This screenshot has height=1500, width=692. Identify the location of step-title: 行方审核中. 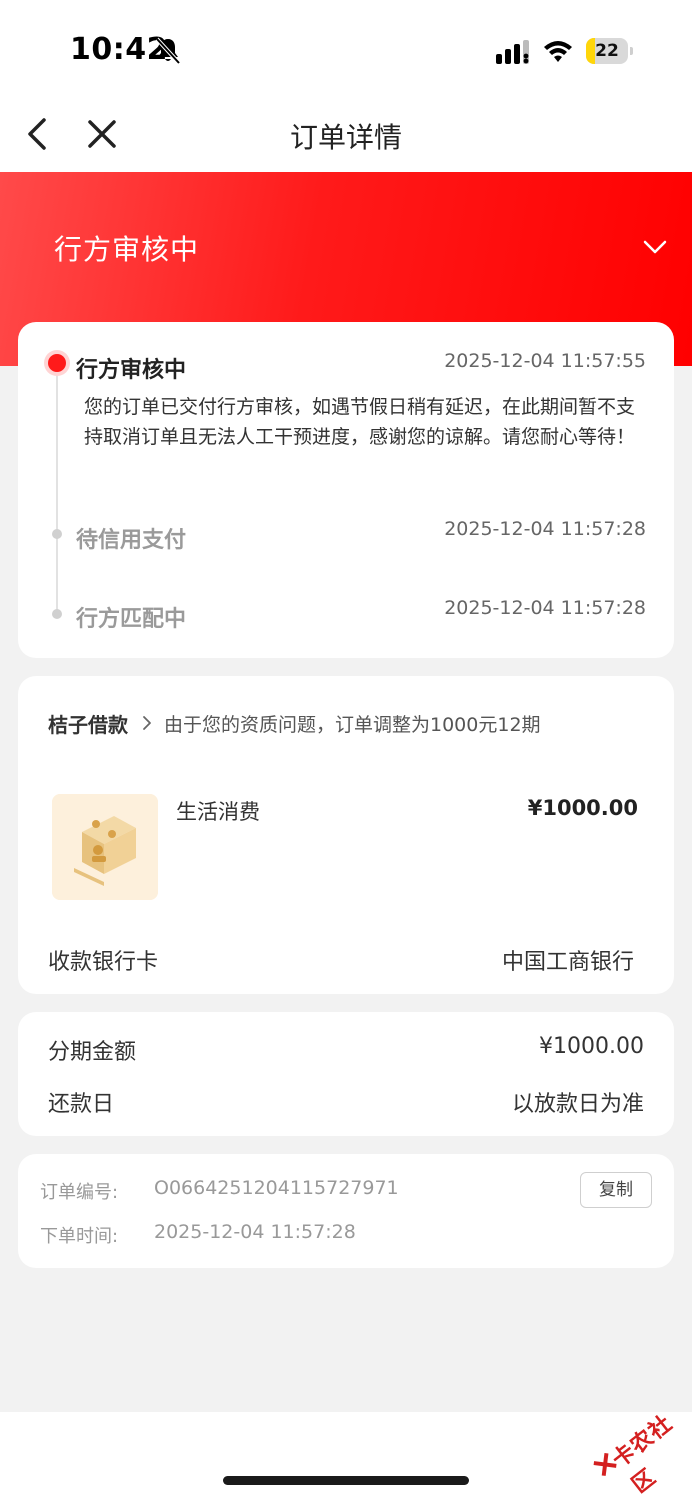
(131, 370).